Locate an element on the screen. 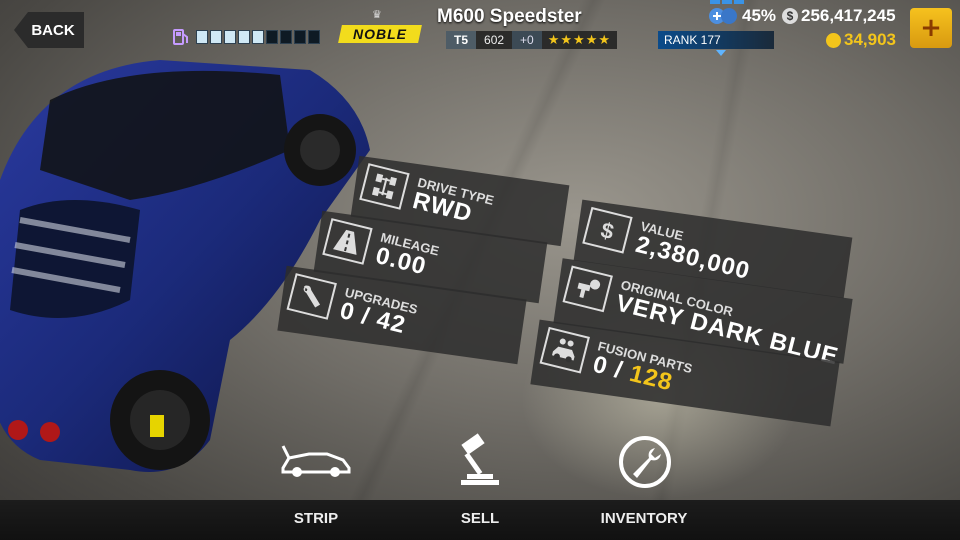 This screenshot has height=540, width=960. plus-icon: + is located at coordinates (931, 28).